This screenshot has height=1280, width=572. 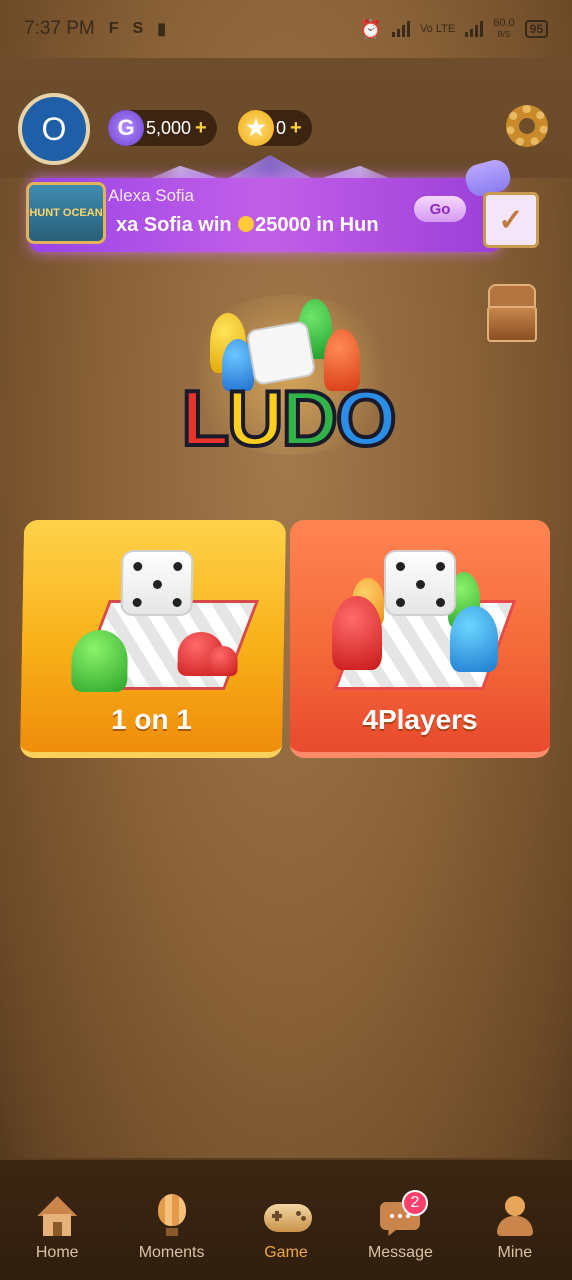 I want to click on signal-icon, so click(x=400, y=29).